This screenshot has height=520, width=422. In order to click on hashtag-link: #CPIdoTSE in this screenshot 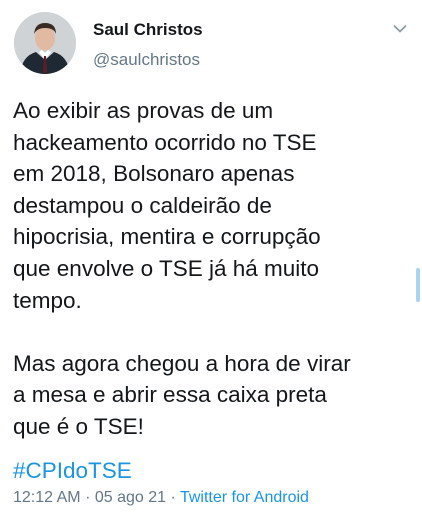, I will do `click(72, 471)`.